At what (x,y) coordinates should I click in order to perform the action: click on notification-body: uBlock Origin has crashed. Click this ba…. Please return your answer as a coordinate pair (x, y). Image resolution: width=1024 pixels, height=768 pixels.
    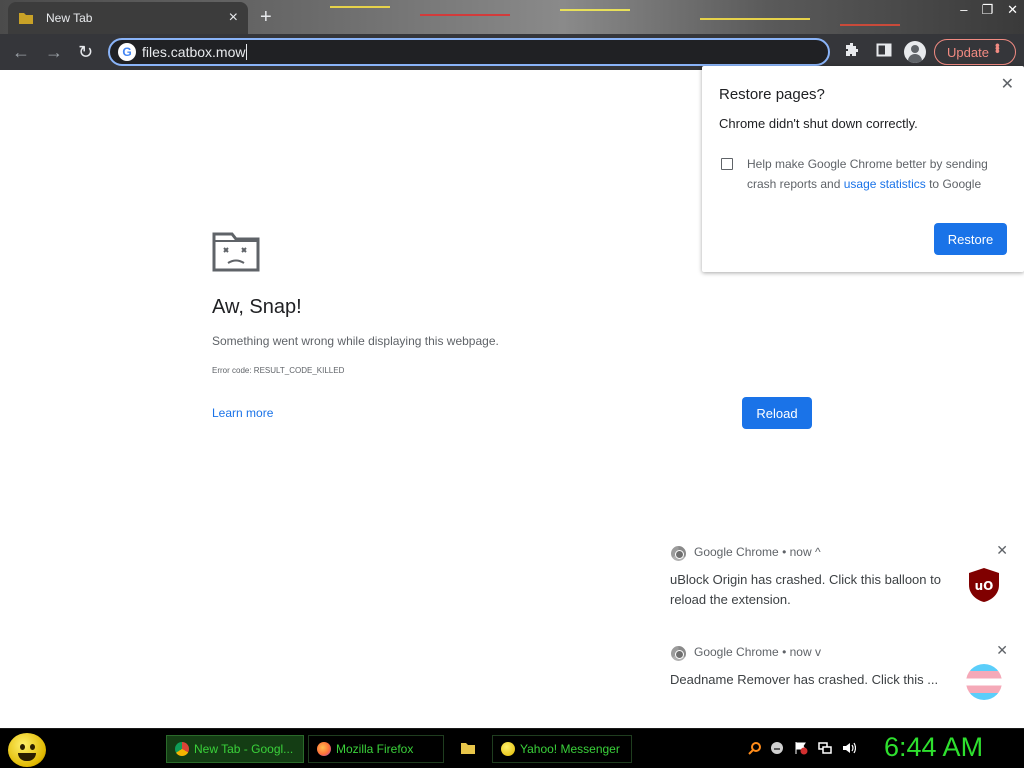
    Looking at the image, I should click on (805, 589).